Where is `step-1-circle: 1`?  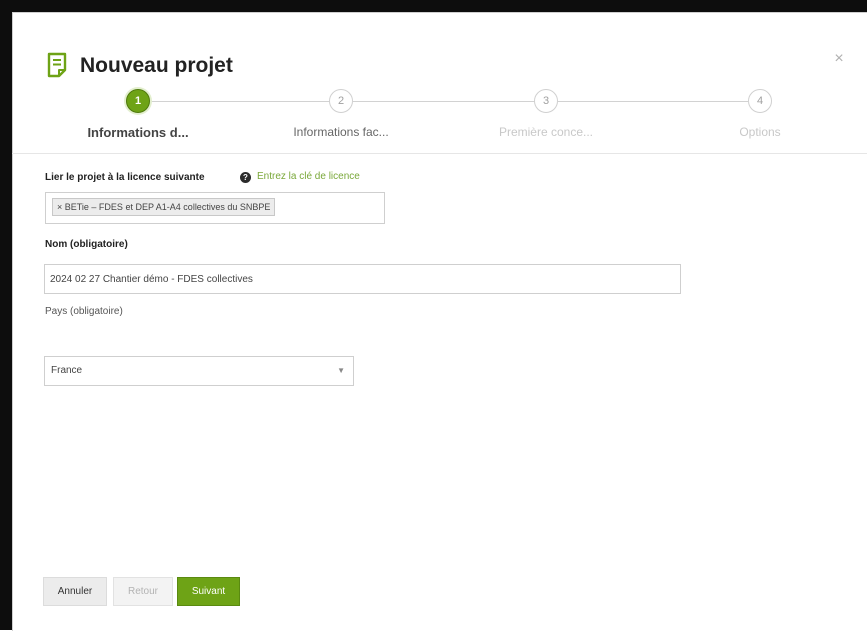
step-1-circle: 1 is located at coordinates (138, 101).